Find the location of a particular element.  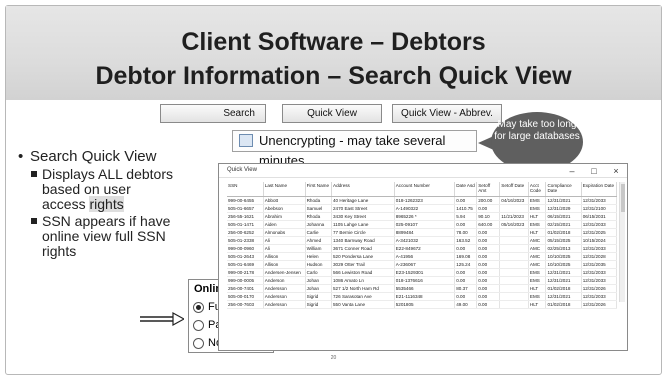

table-cell: 520 Pondersa Lane is located at coordinates (363, 256).